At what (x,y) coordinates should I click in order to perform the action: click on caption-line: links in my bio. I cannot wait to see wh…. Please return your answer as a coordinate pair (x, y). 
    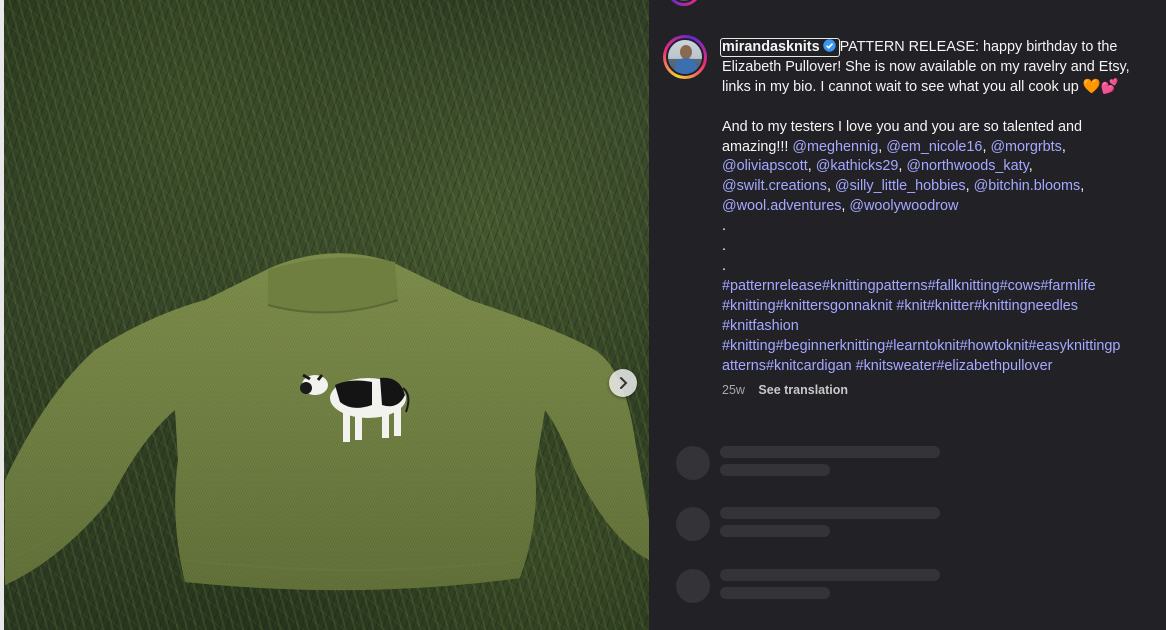
    Looking at the image, I should click on (900, 86).